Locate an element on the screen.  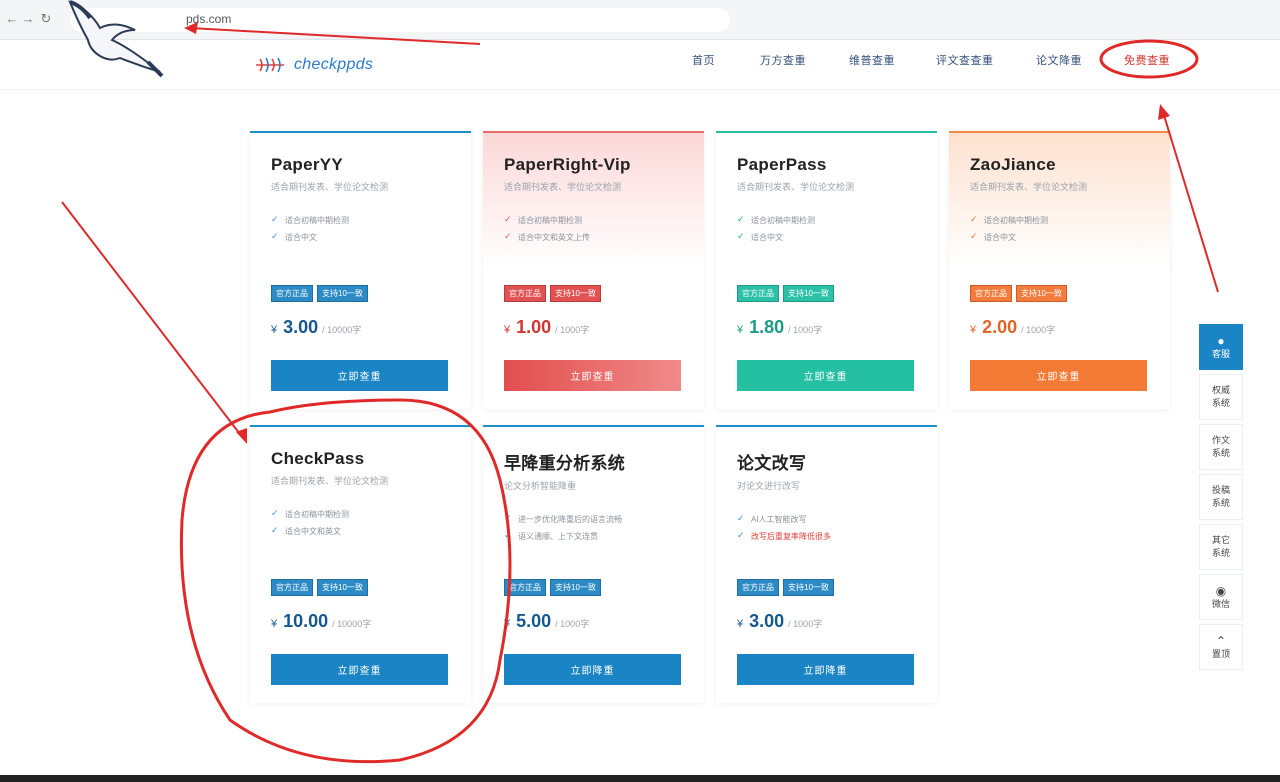
price-amount: 5.00 is located at coordinates (534, 621).